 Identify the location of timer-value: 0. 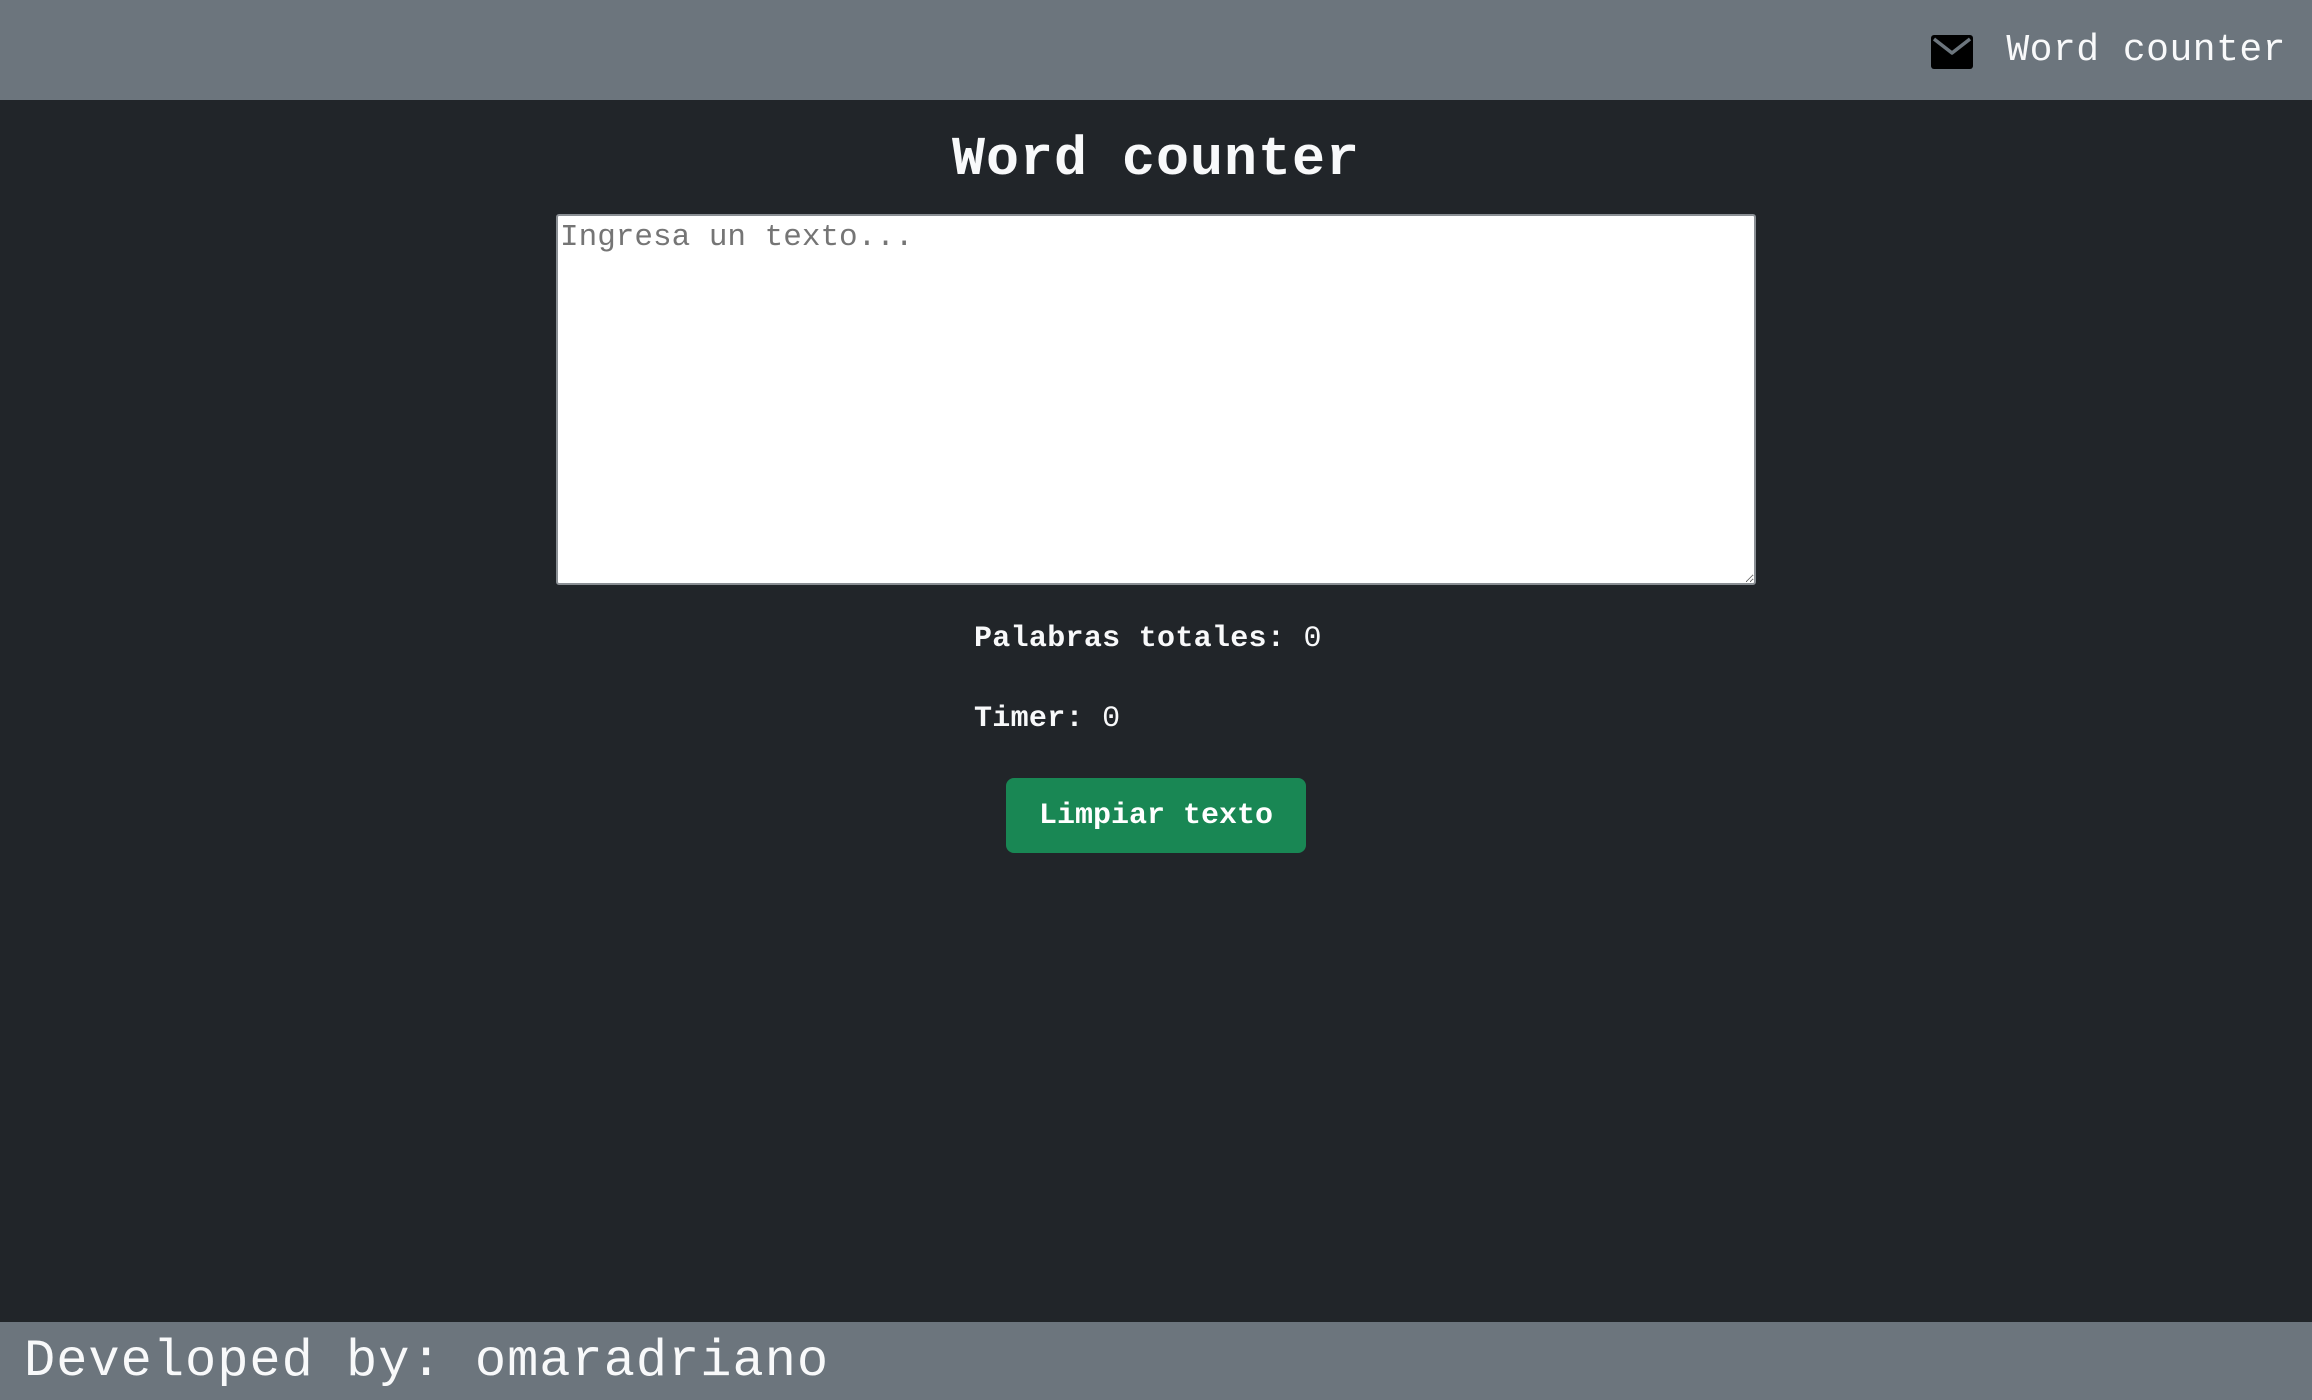
(1111, 719).